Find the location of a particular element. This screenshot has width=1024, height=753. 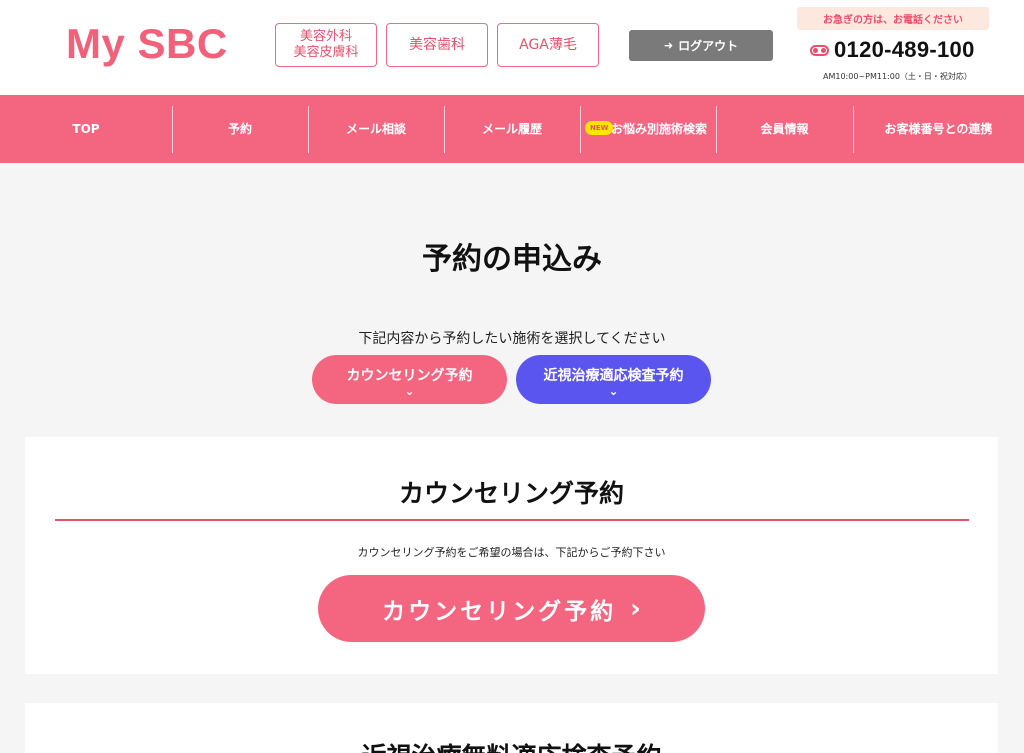

section-title: カウンセリング予約 is located at coordinates (511, 493).